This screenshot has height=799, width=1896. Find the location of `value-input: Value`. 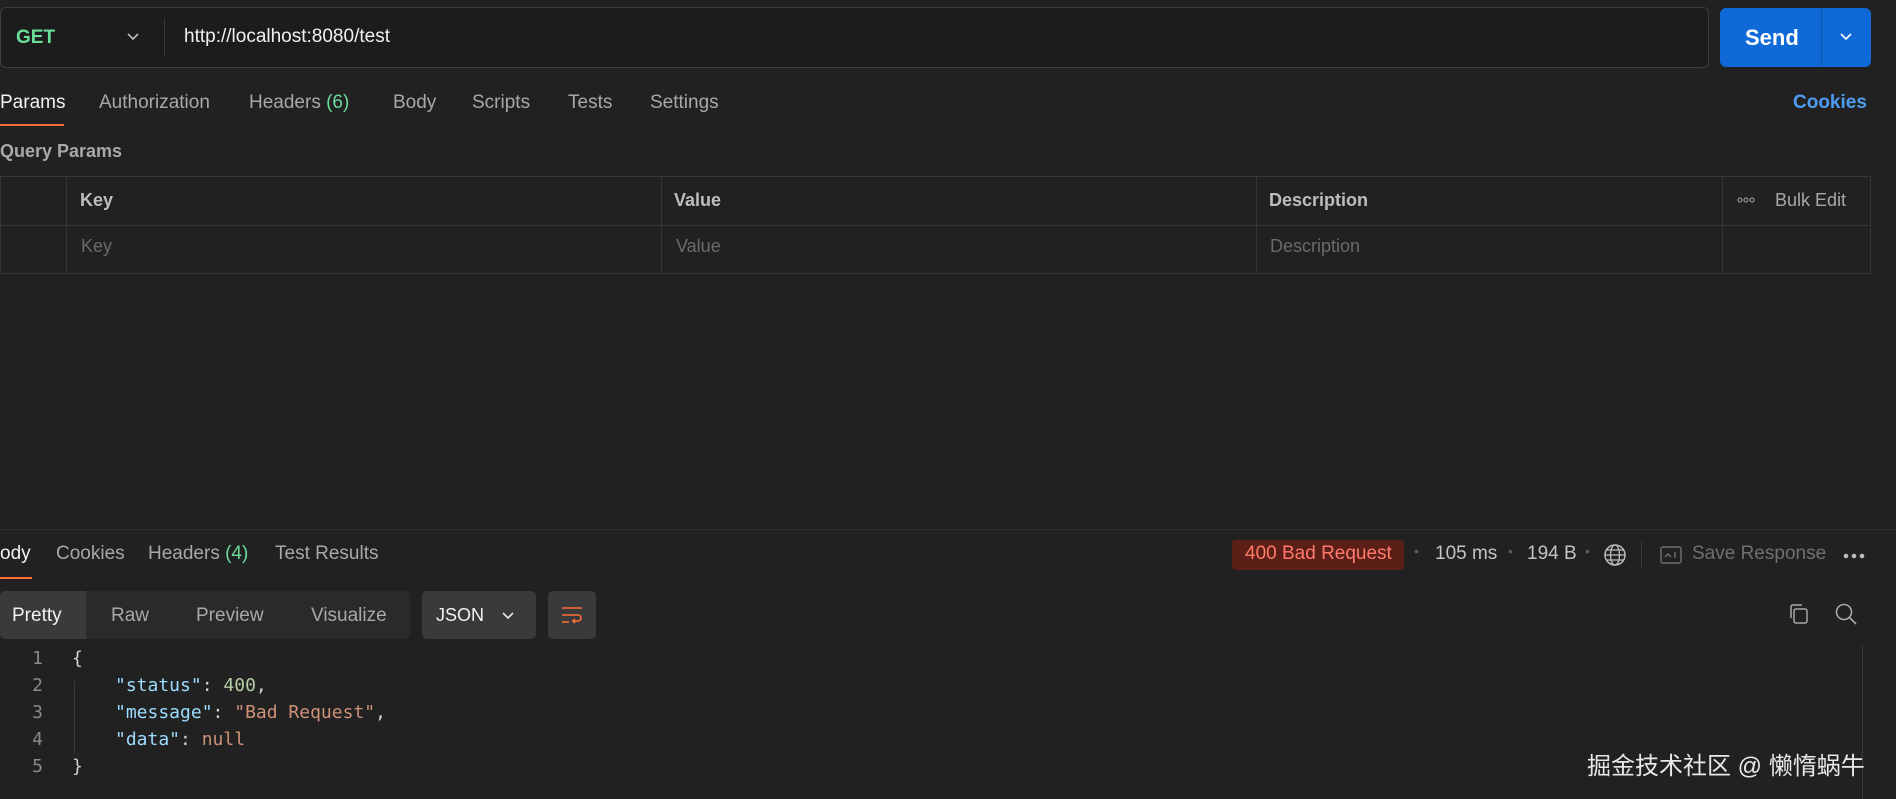

value-input: Value is located at coordinates (698, 246).